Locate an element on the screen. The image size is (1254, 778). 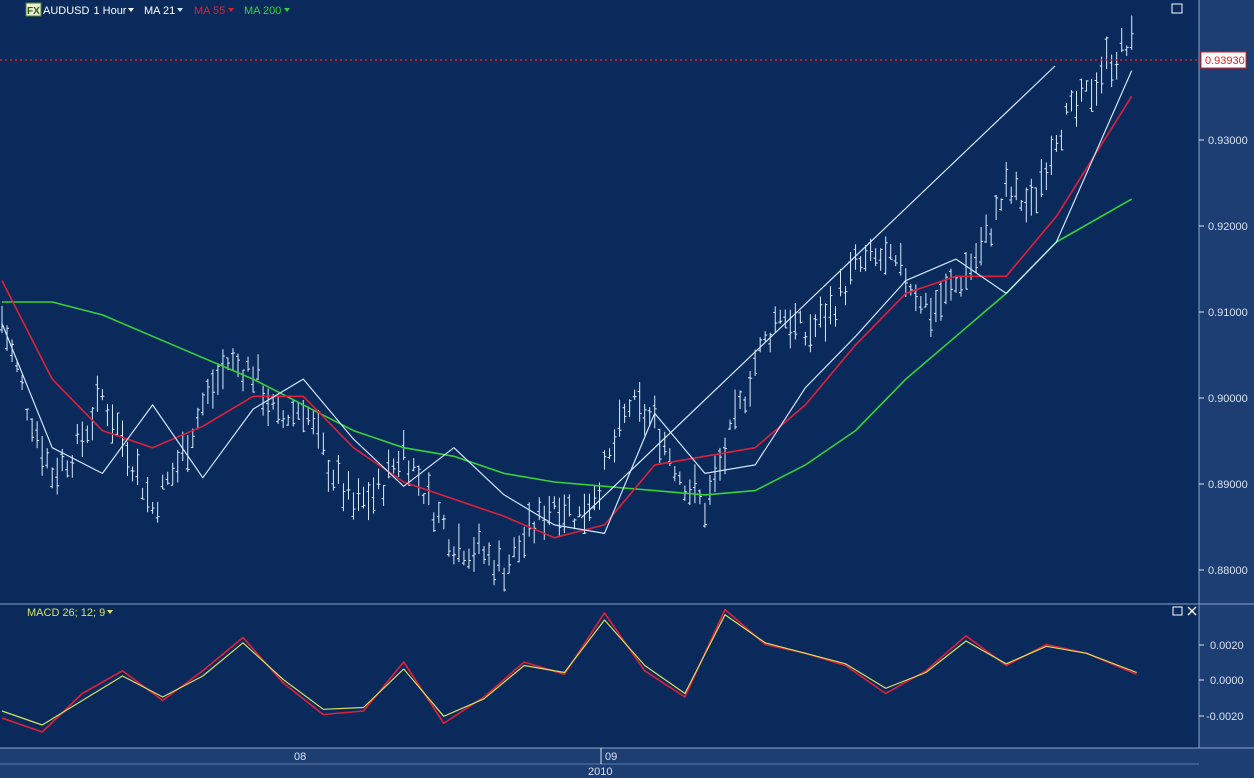
macd-tick-2: -0.0020 is located at coordinates (1224, 717).